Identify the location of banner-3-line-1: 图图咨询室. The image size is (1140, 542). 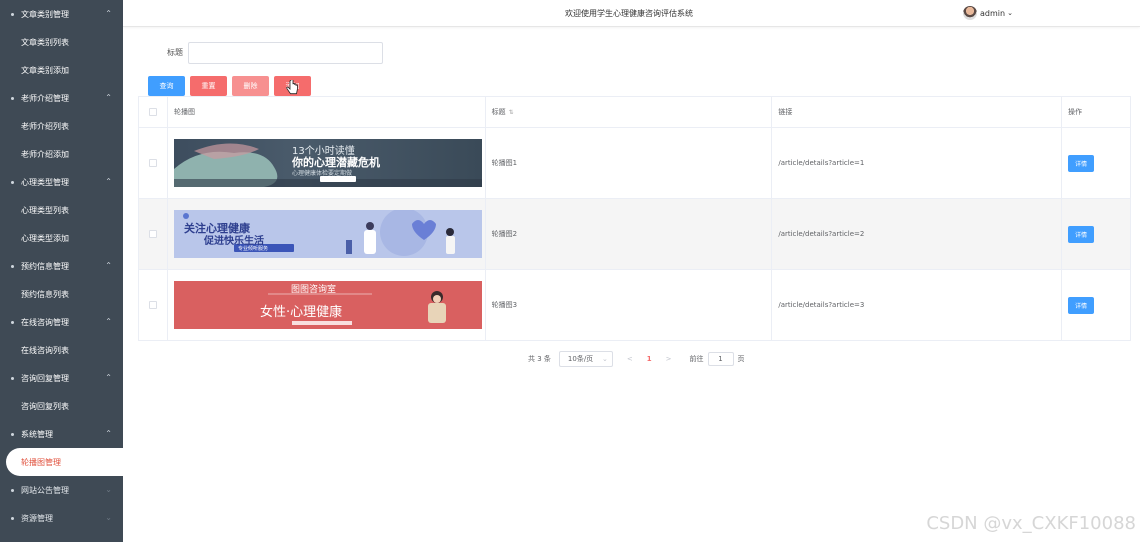
(313, 290).